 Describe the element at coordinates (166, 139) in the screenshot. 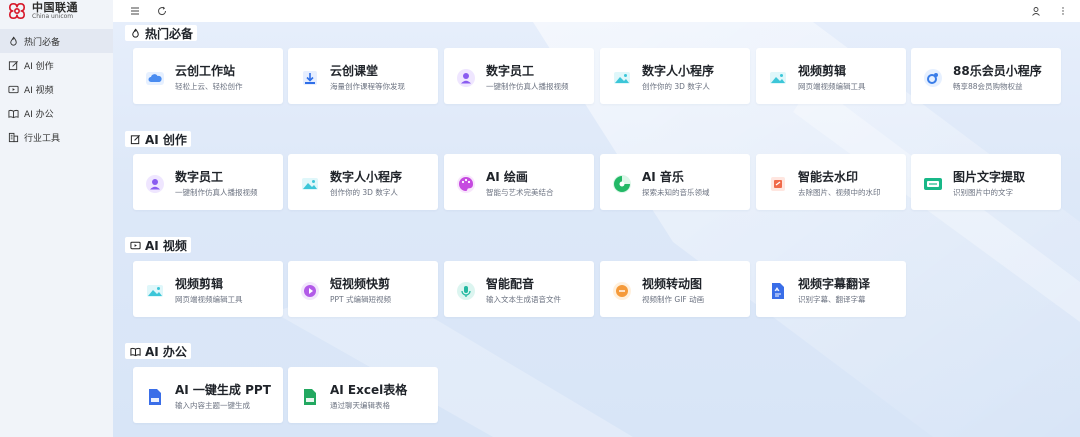

I see `section-title-text: AI 创作` at that location.